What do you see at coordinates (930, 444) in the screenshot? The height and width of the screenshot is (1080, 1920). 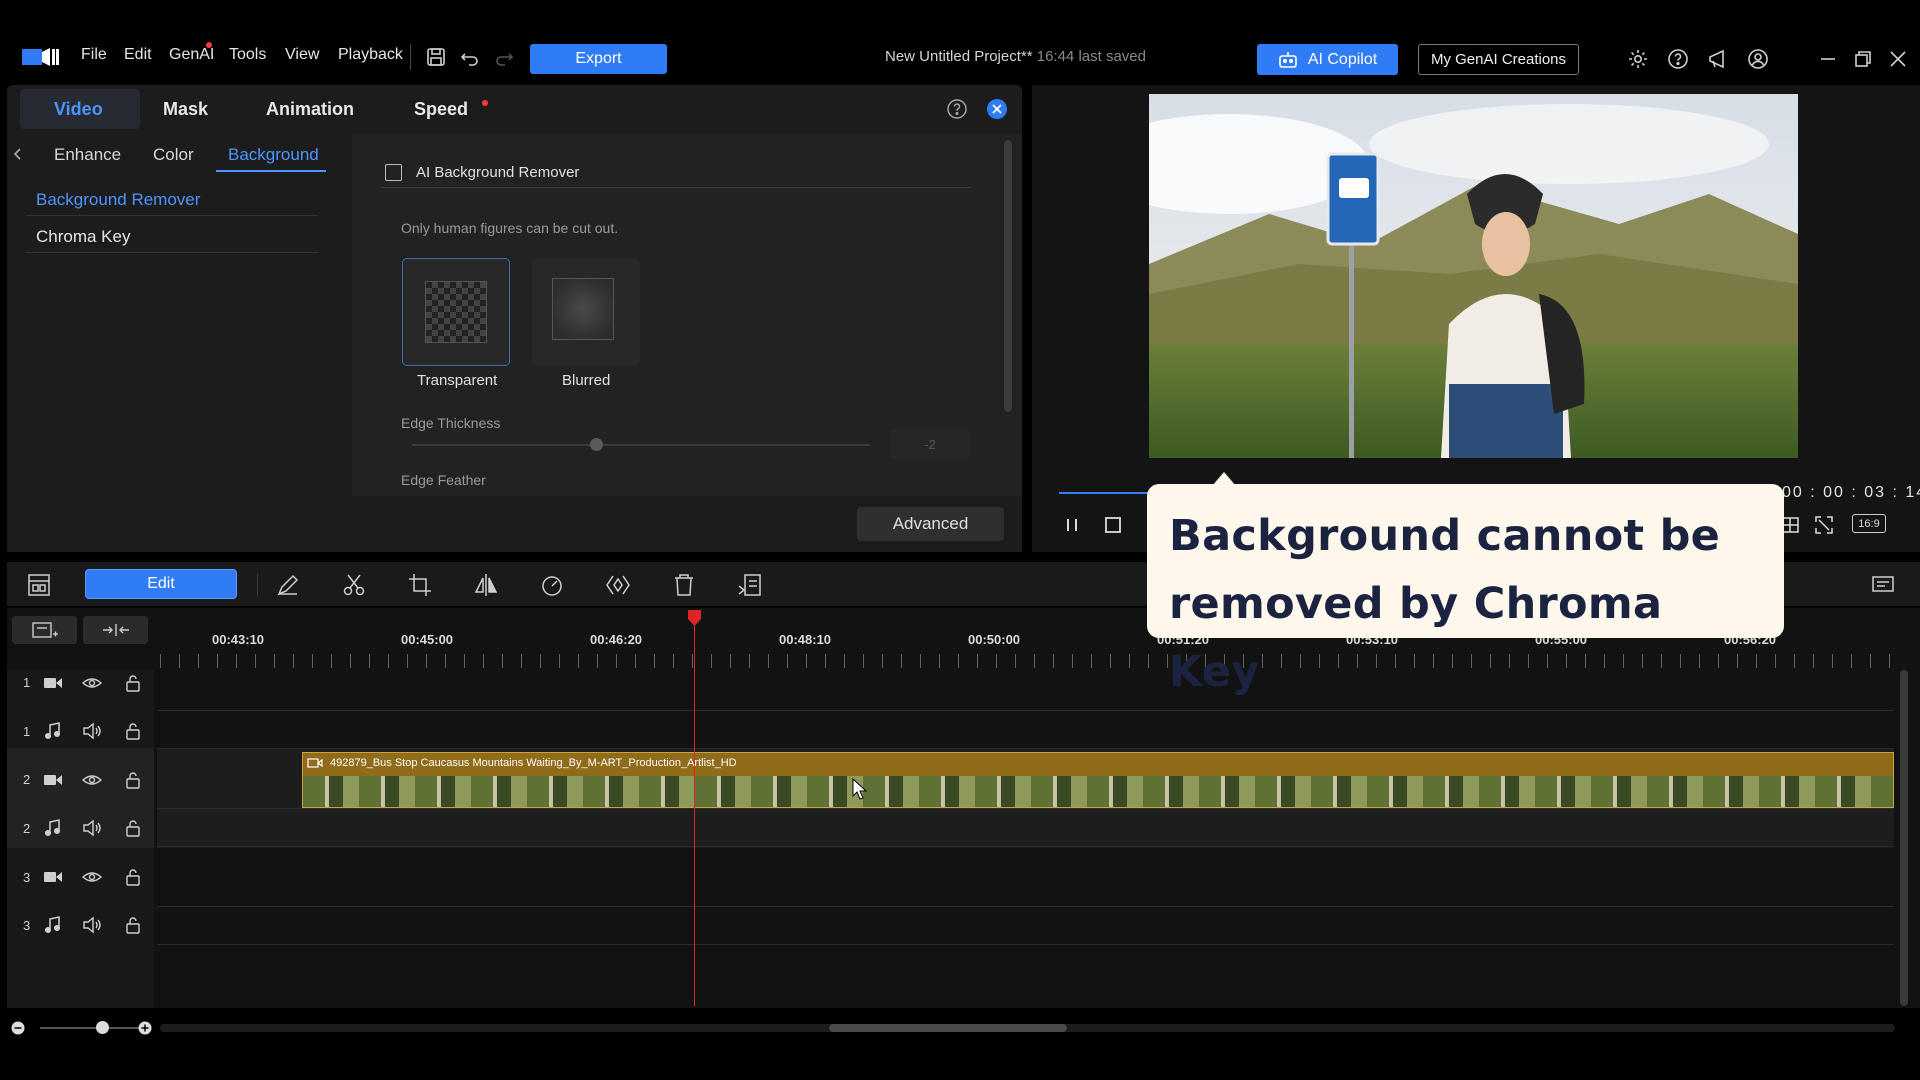 I see `edge-thickness-input: -2` at bounding box center [930, 444].